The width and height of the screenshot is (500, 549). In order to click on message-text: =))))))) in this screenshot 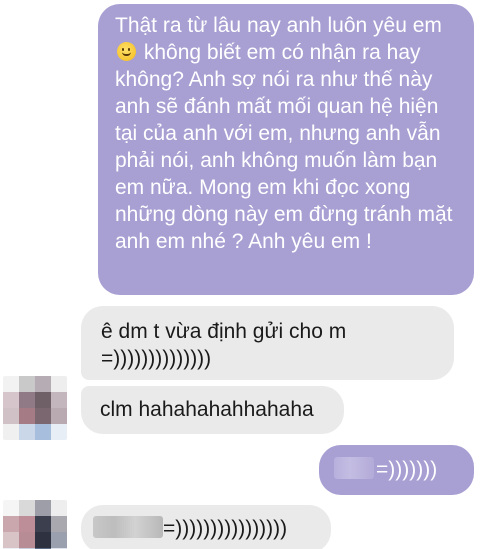, I will do `click(407, 469)`.